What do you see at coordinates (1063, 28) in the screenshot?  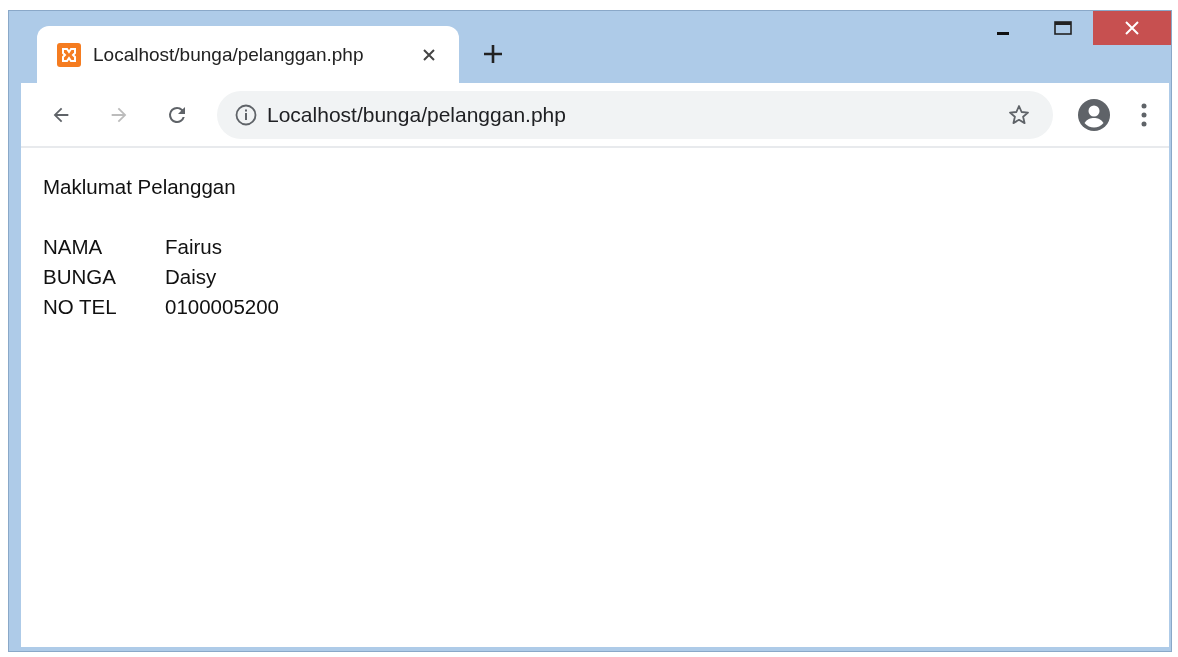 I see `maximize-icon` at bounding box center [1063, 28].